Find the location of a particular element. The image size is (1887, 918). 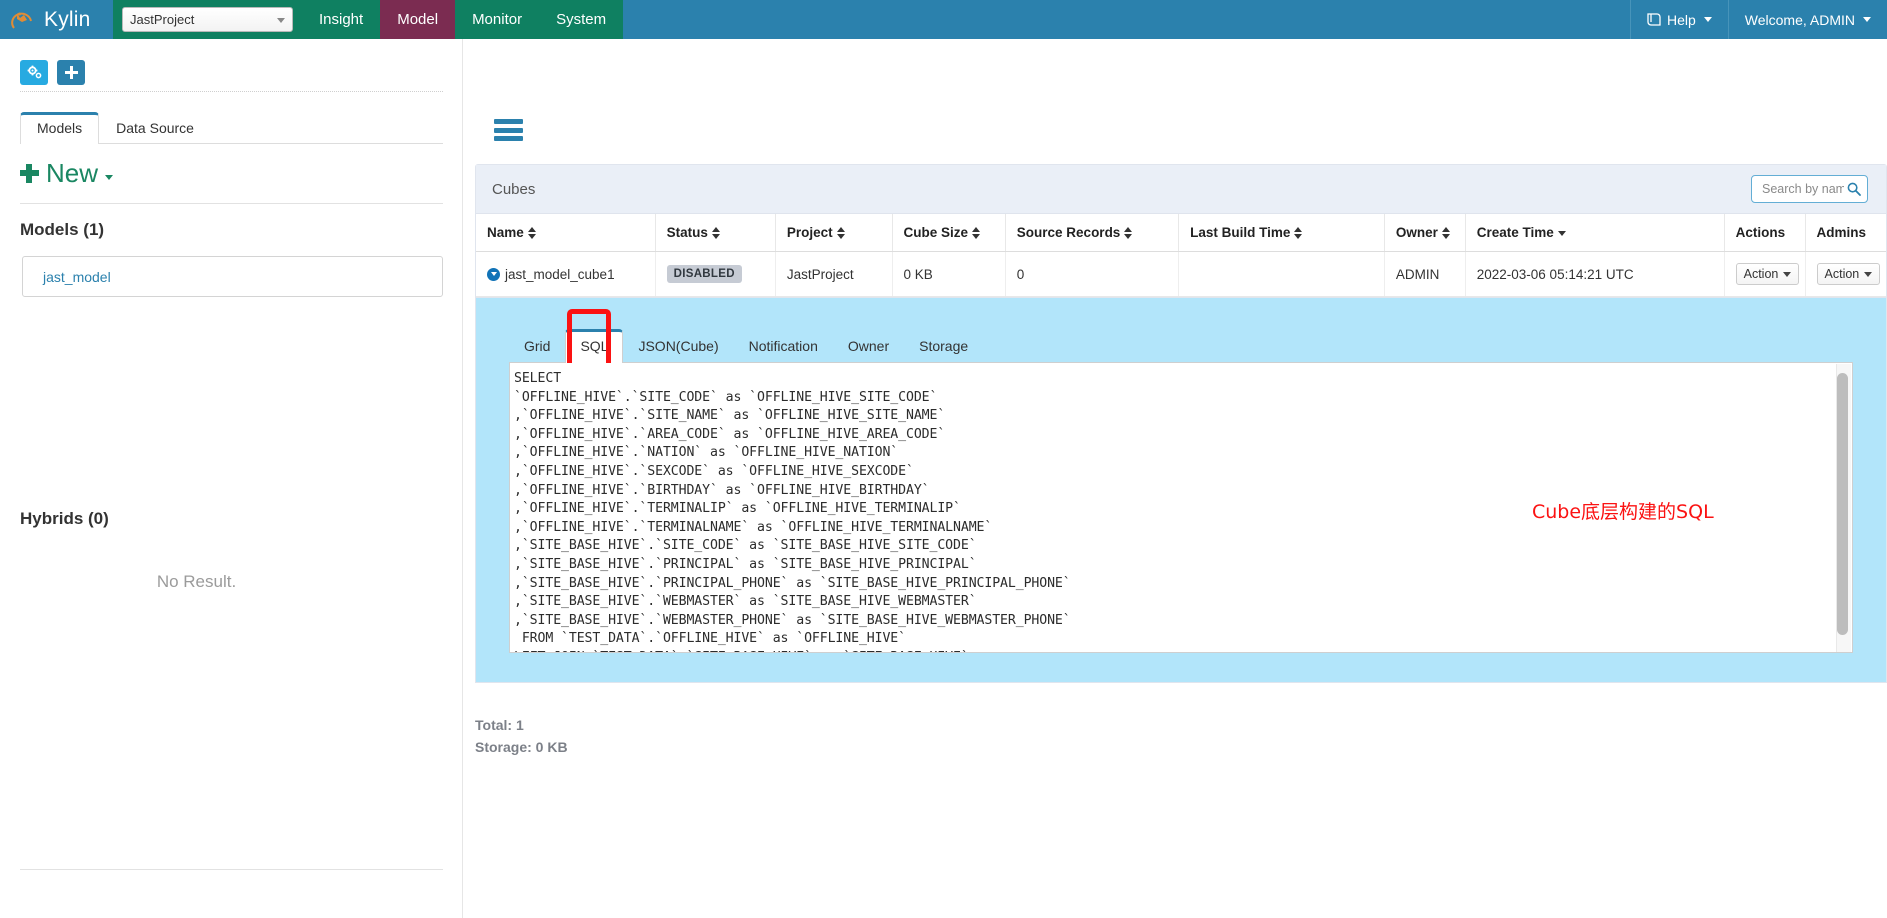

book-icon is located at coordinates (1654, 19).